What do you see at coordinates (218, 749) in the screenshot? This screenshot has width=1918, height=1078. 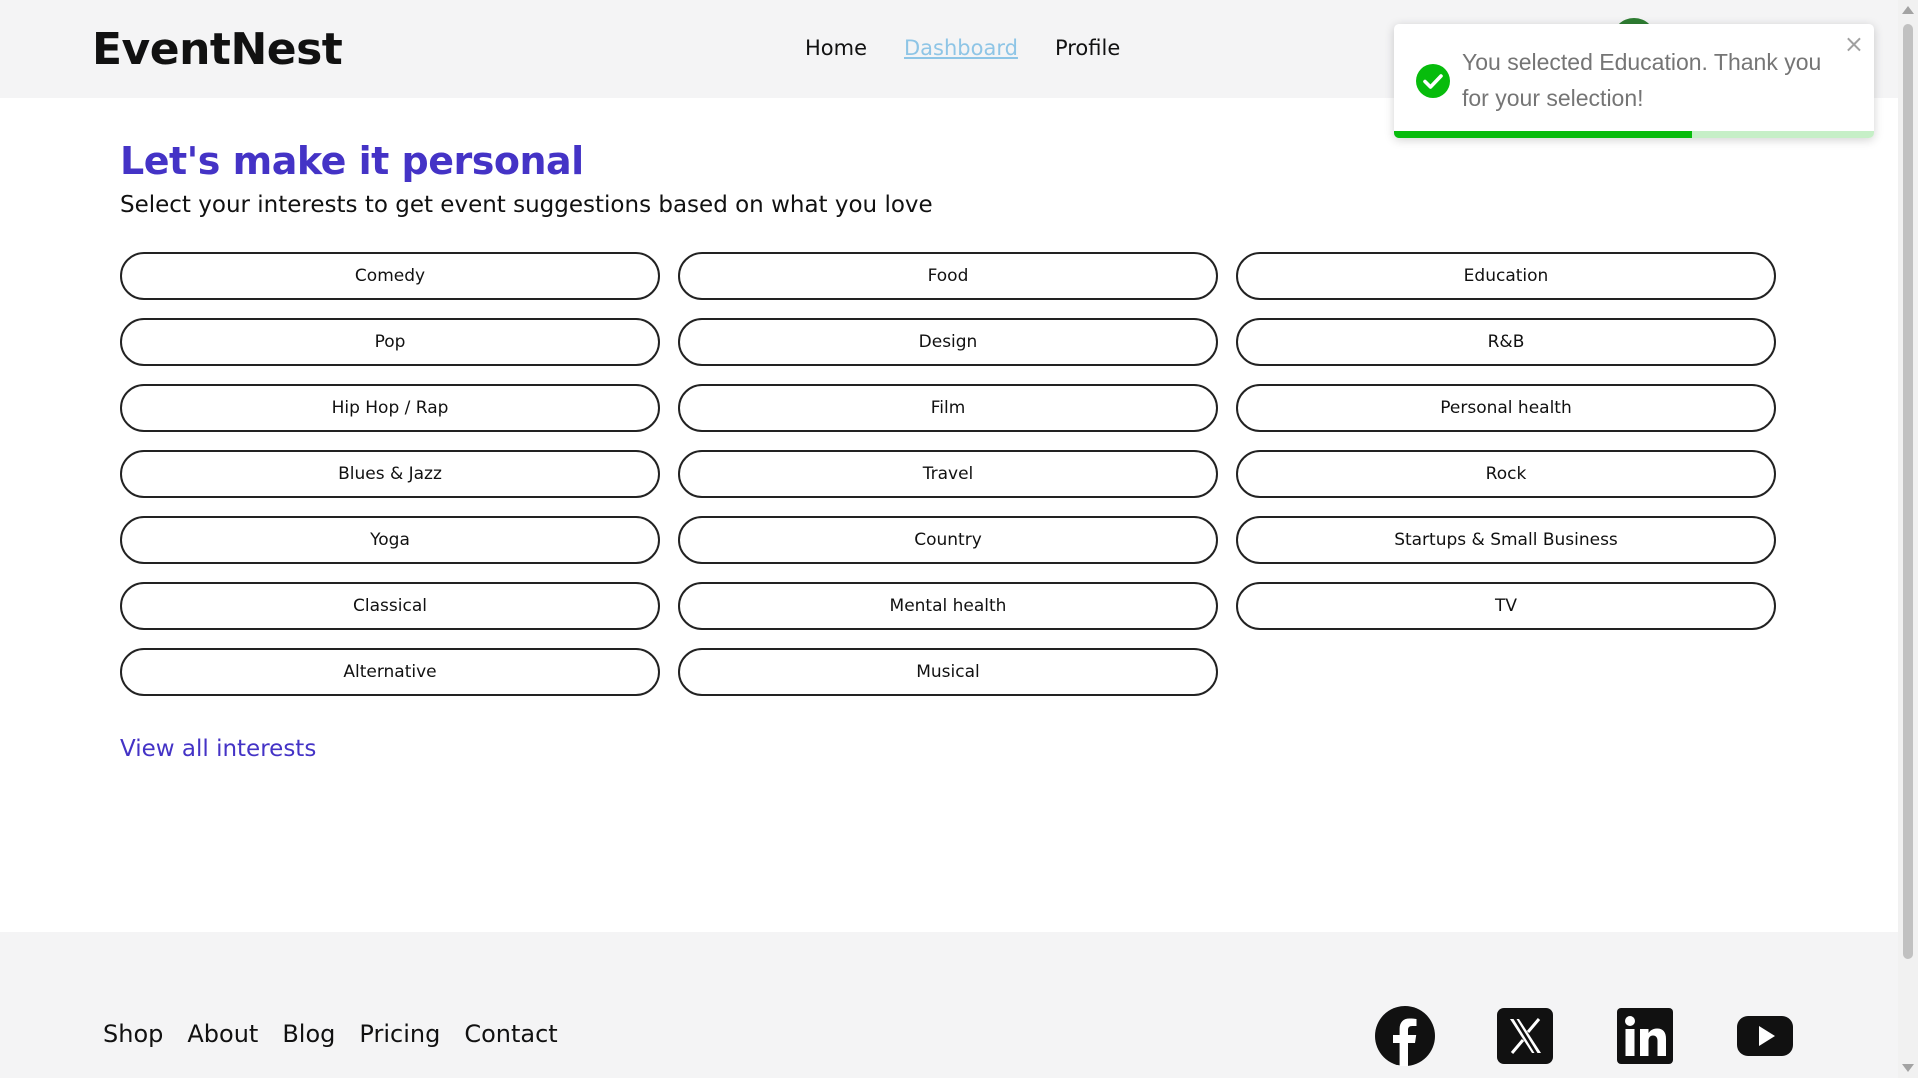 I see `view-all-interests-link: View all interests` at bounding box center [218, 749].